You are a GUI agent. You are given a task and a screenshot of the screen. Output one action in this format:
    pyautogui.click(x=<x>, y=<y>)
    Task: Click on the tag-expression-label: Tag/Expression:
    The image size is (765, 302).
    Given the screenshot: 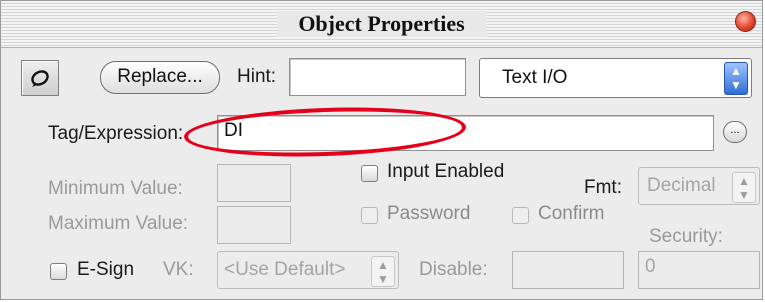 What is the action you would take?
    pyautogui.click(x=116, y=133)
    